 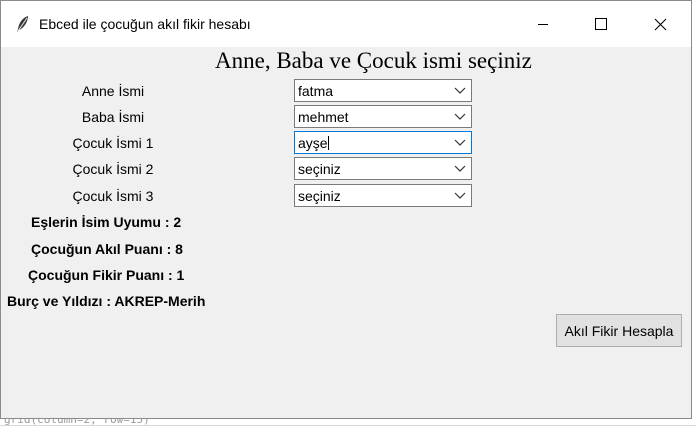 What do you see at coordinates (113, 91) in the screenshot?
I see `label-anne-ismi: Anne İsmi` at bounding box center [113, 91].